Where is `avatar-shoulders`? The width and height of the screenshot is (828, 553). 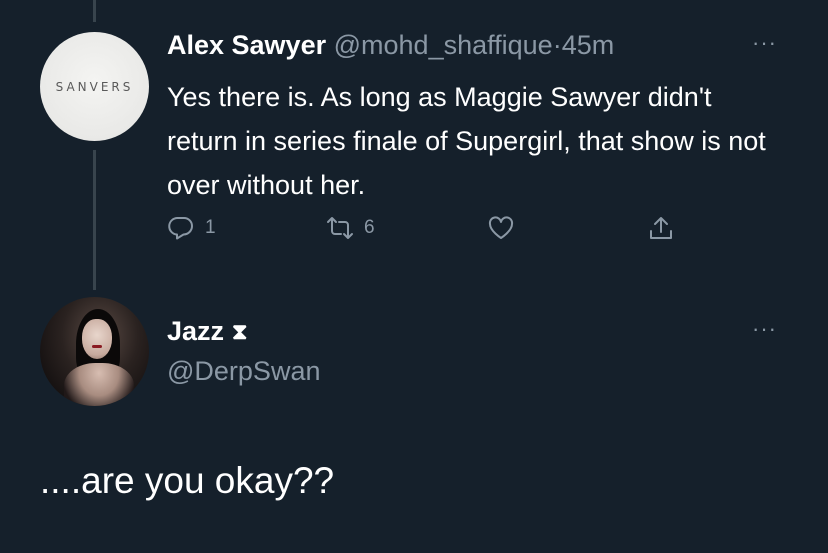 avatar-shoulders is located at coordinates (99, 384).